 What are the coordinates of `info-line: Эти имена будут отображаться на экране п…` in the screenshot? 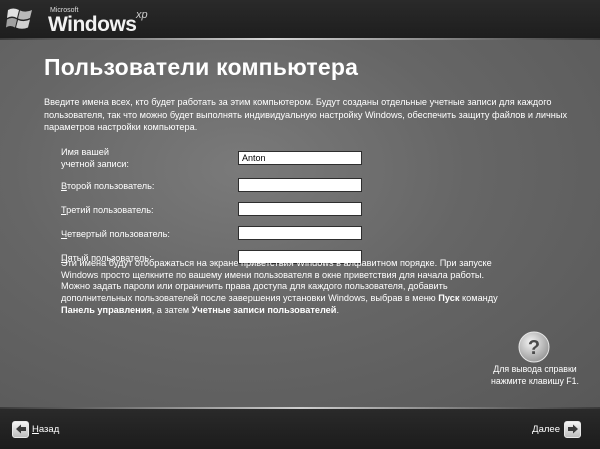 It's located at (276, 263).